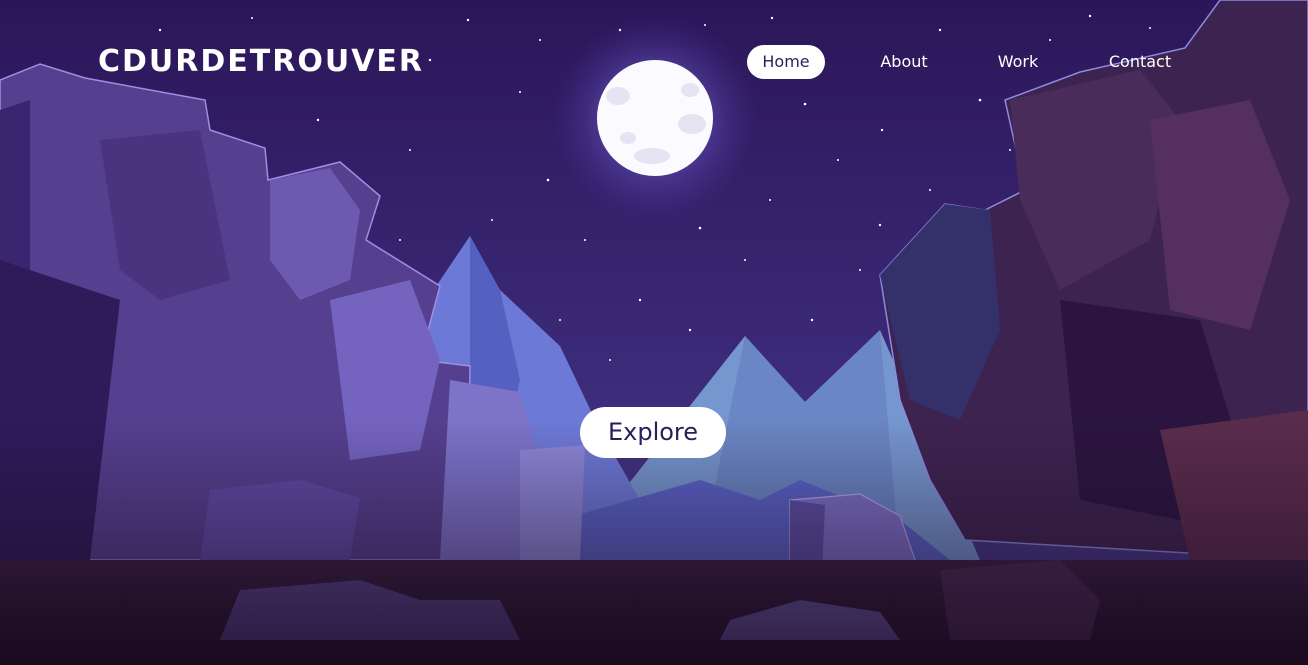 The width and height of the screenshot is (1308, 665). What do you see at coordinates (786, 62) in the screenshot?
I see `nav-item-home: Home` at bounding box center [786, 62].